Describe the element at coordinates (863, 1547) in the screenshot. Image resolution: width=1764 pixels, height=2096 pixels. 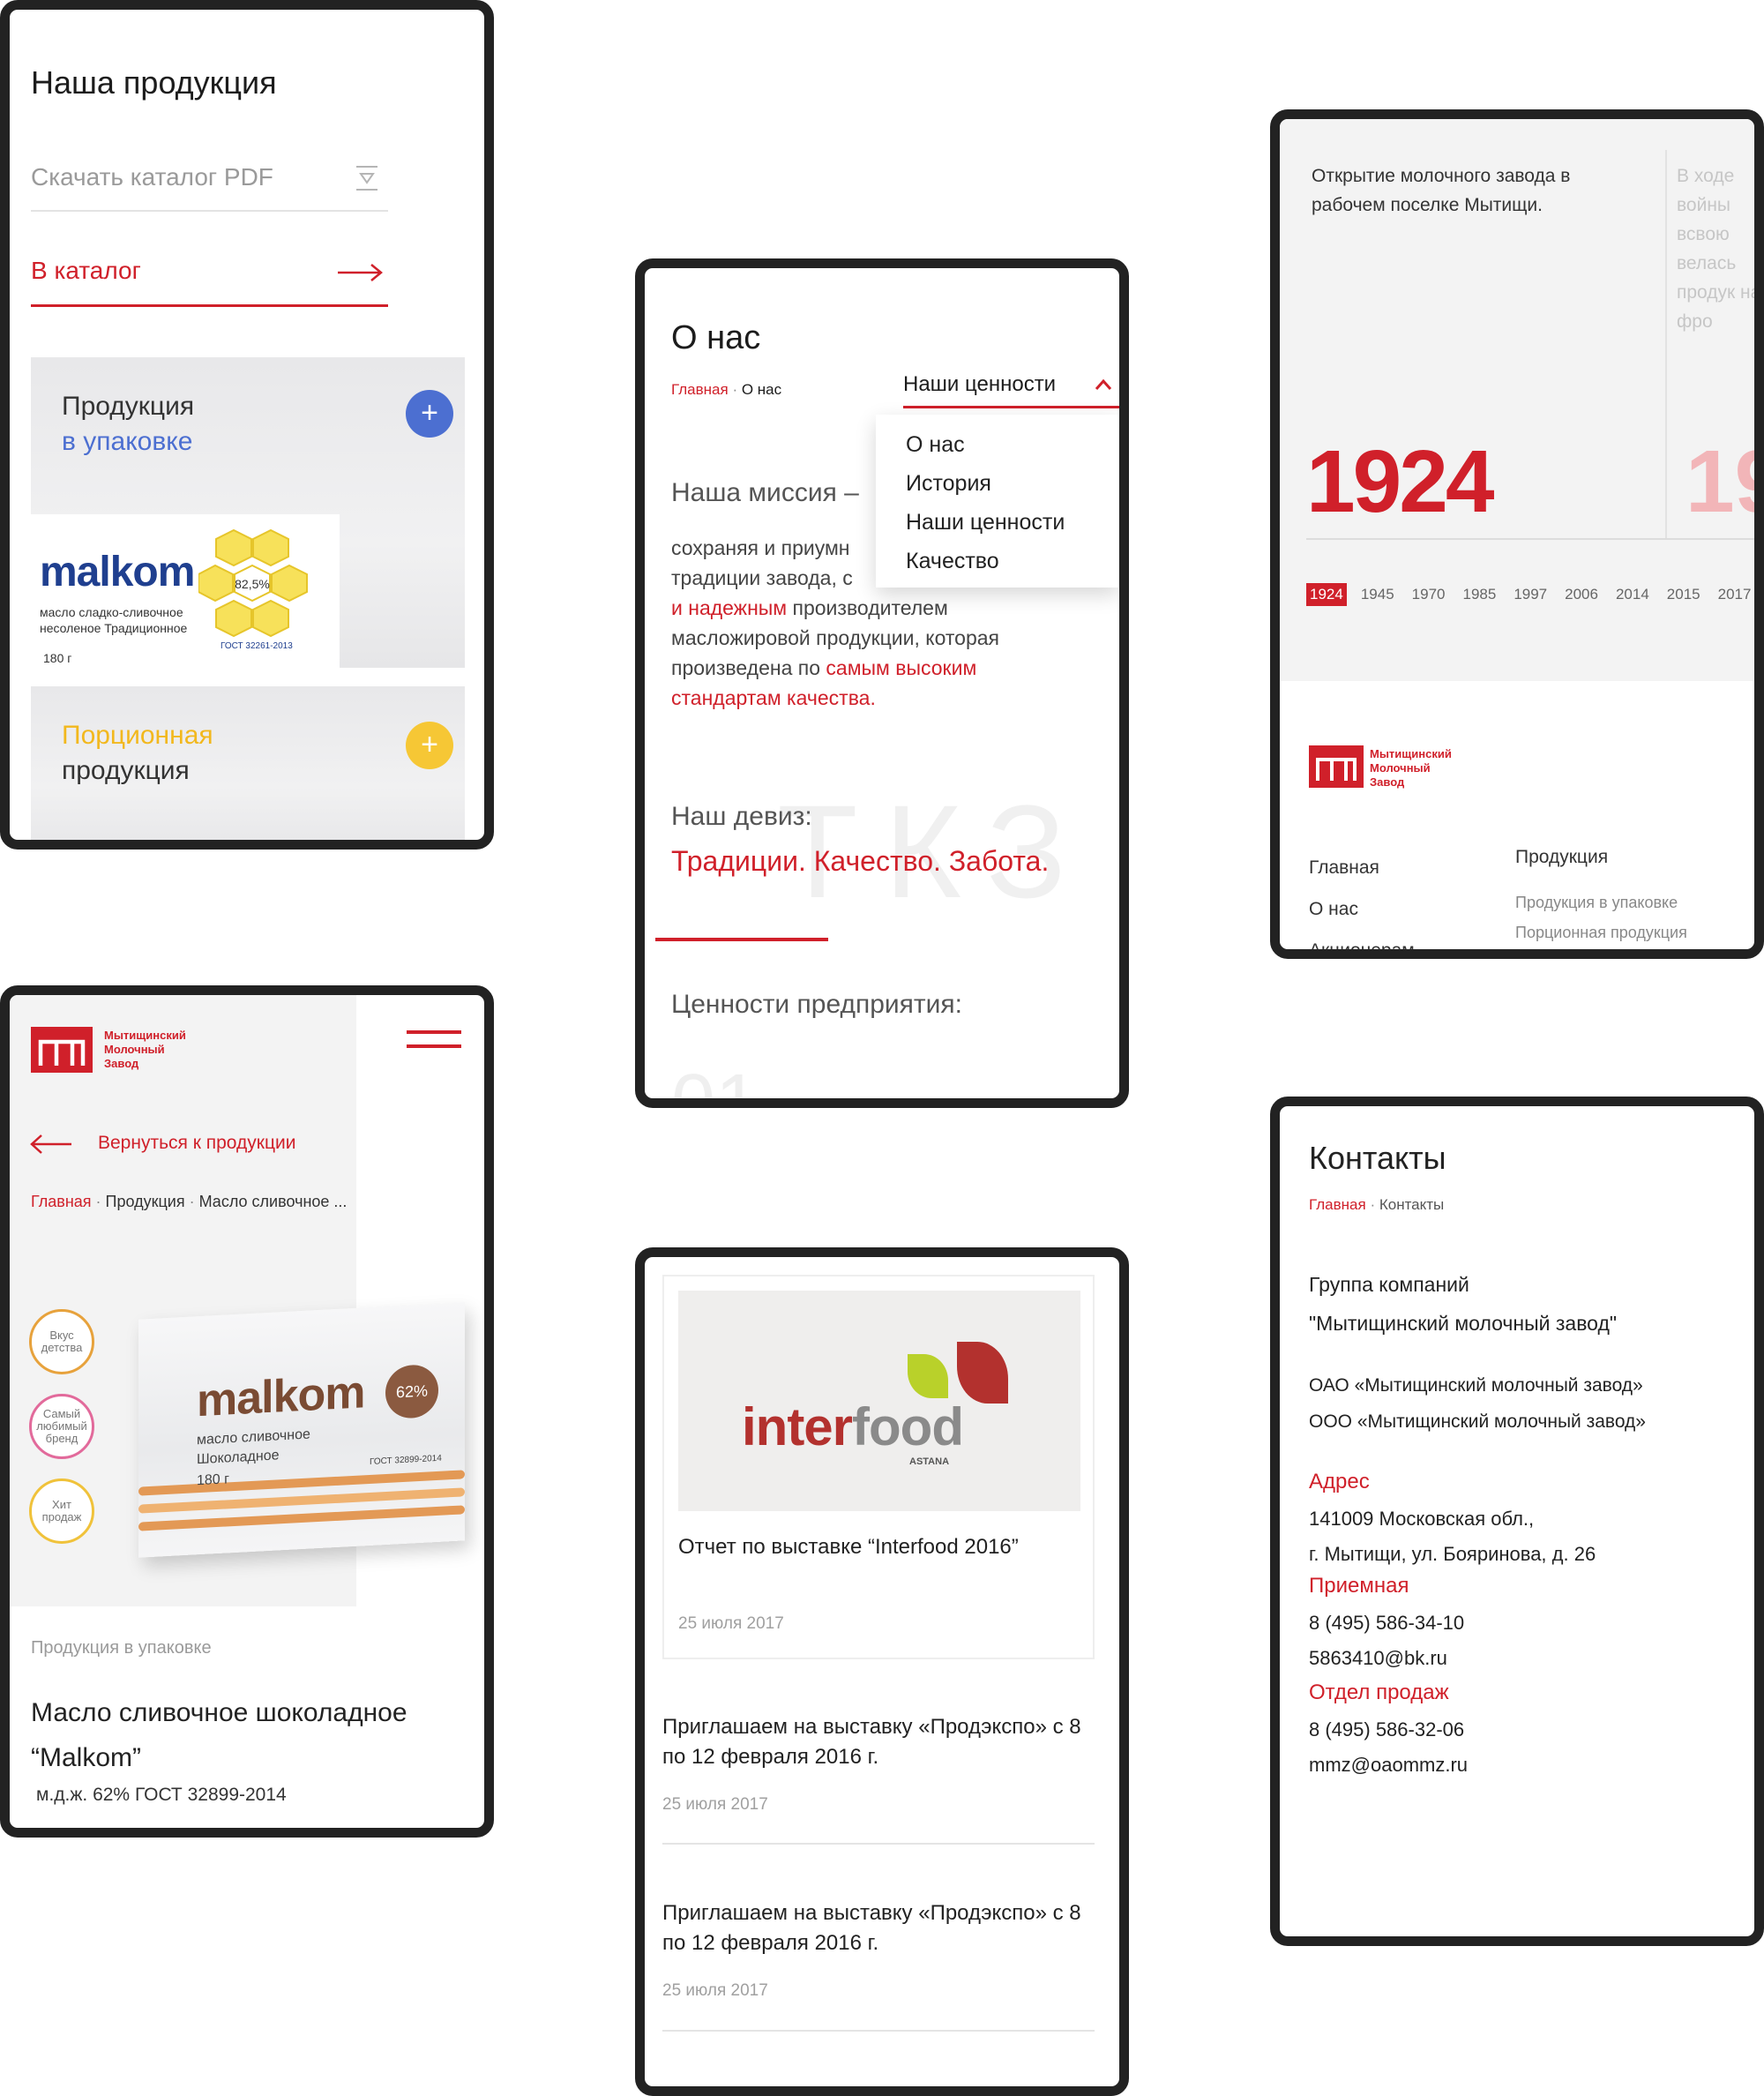
I see `news-title: Отчет по выставке “Interfood 2016”` at that location.